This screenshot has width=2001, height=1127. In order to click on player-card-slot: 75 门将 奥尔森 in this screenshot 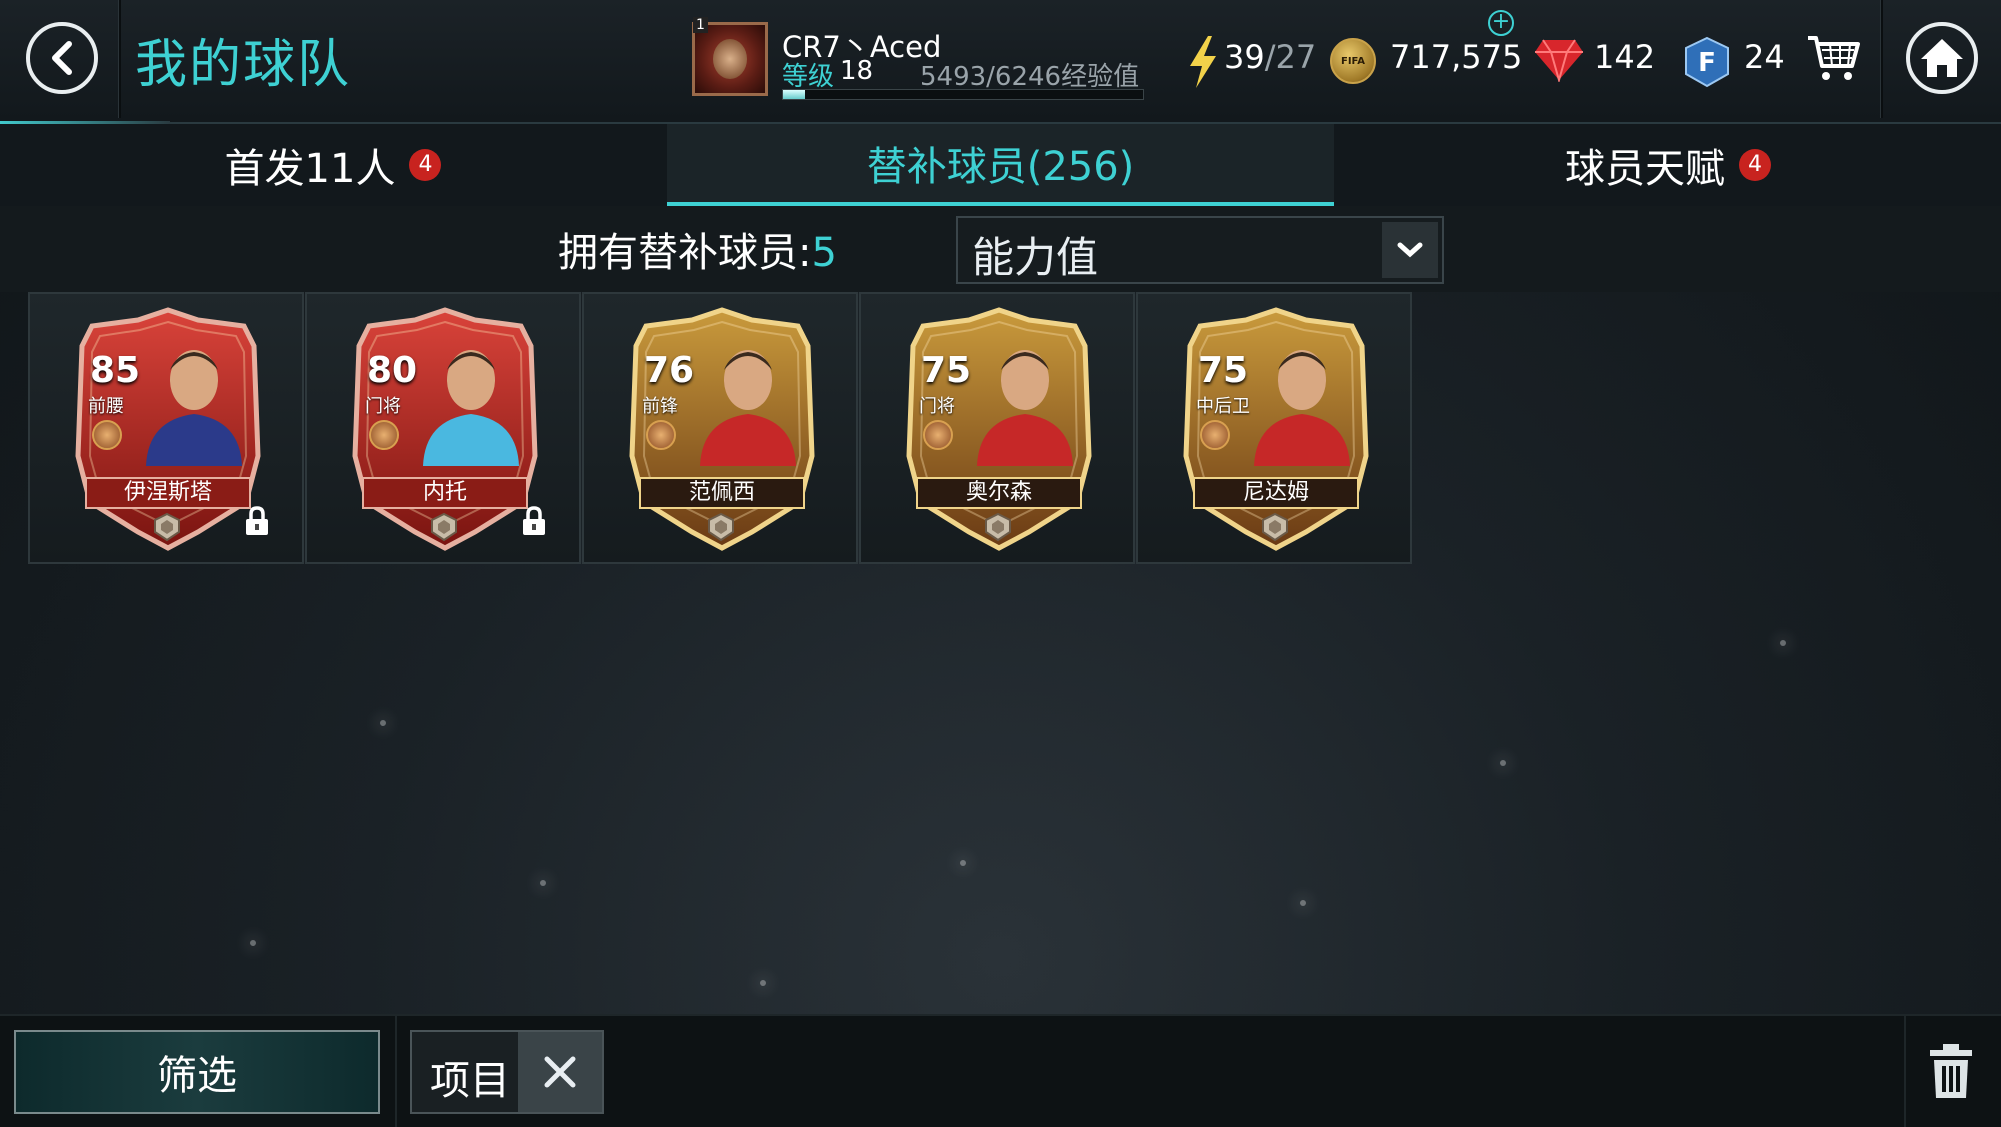, I will do `click(997, 428)`.